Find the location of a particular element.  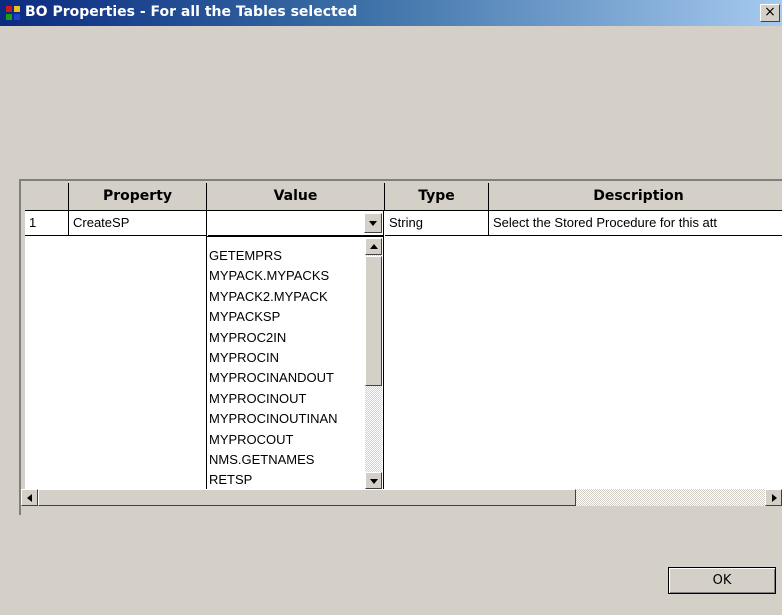

close-button: × is located at coordinates (770, 13).